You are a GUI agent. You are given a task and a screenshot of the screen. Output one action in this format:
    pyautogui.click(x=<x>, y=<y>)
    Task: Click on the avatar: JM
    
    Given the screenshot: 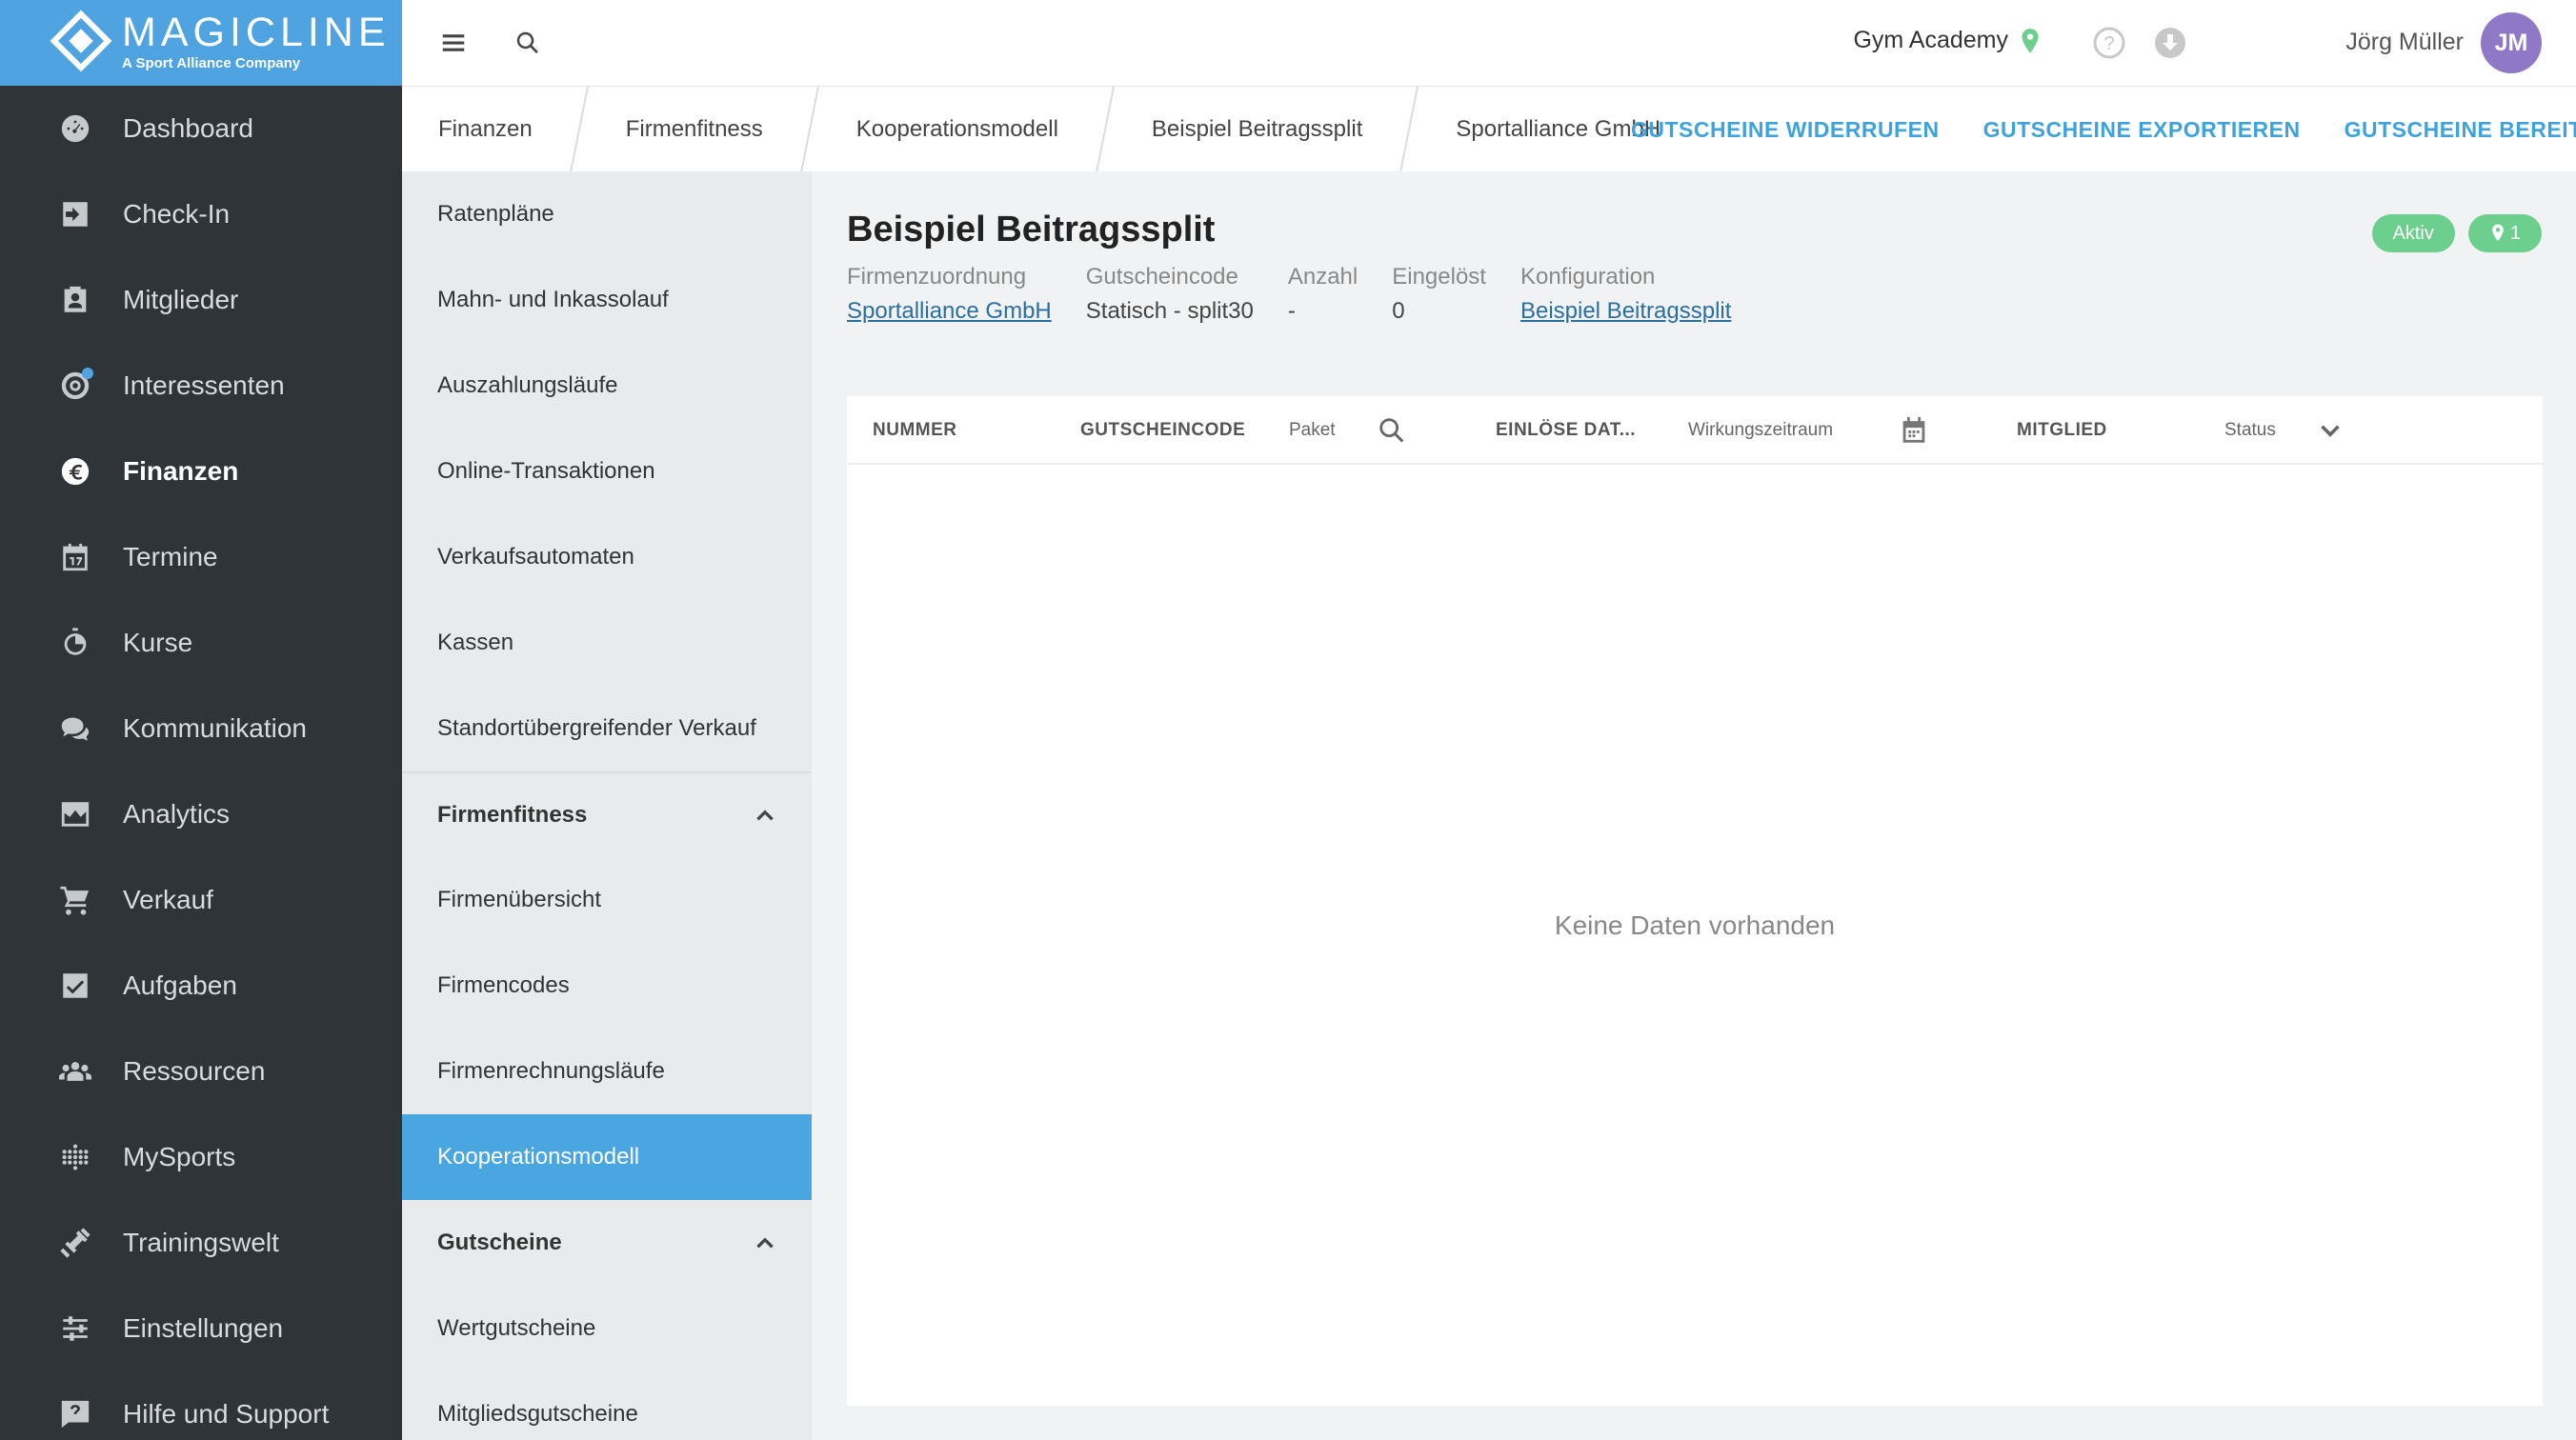 What is the action you would take?
    pyautogui.click(x=2511, y=42)
    